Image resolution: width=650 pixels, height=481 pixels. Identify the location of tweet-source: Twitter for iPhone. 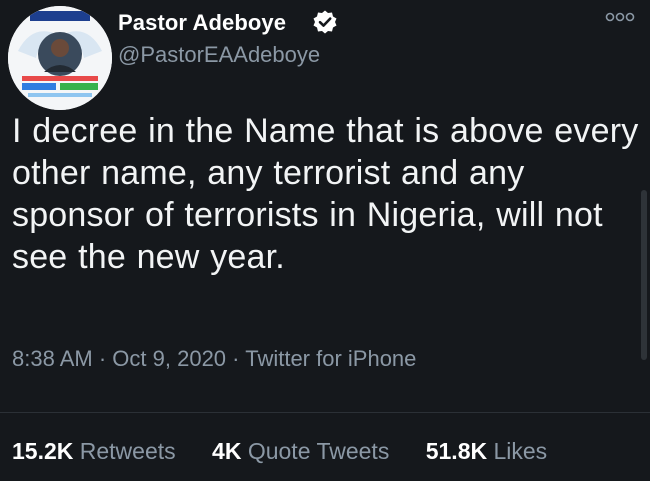
(330, 358).